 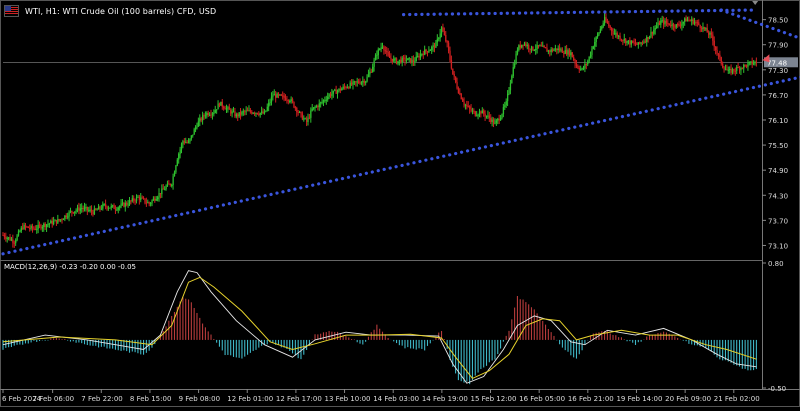 I want to click on time-tick-label: 8 Feb 15:00, so click(x=150, y=399).